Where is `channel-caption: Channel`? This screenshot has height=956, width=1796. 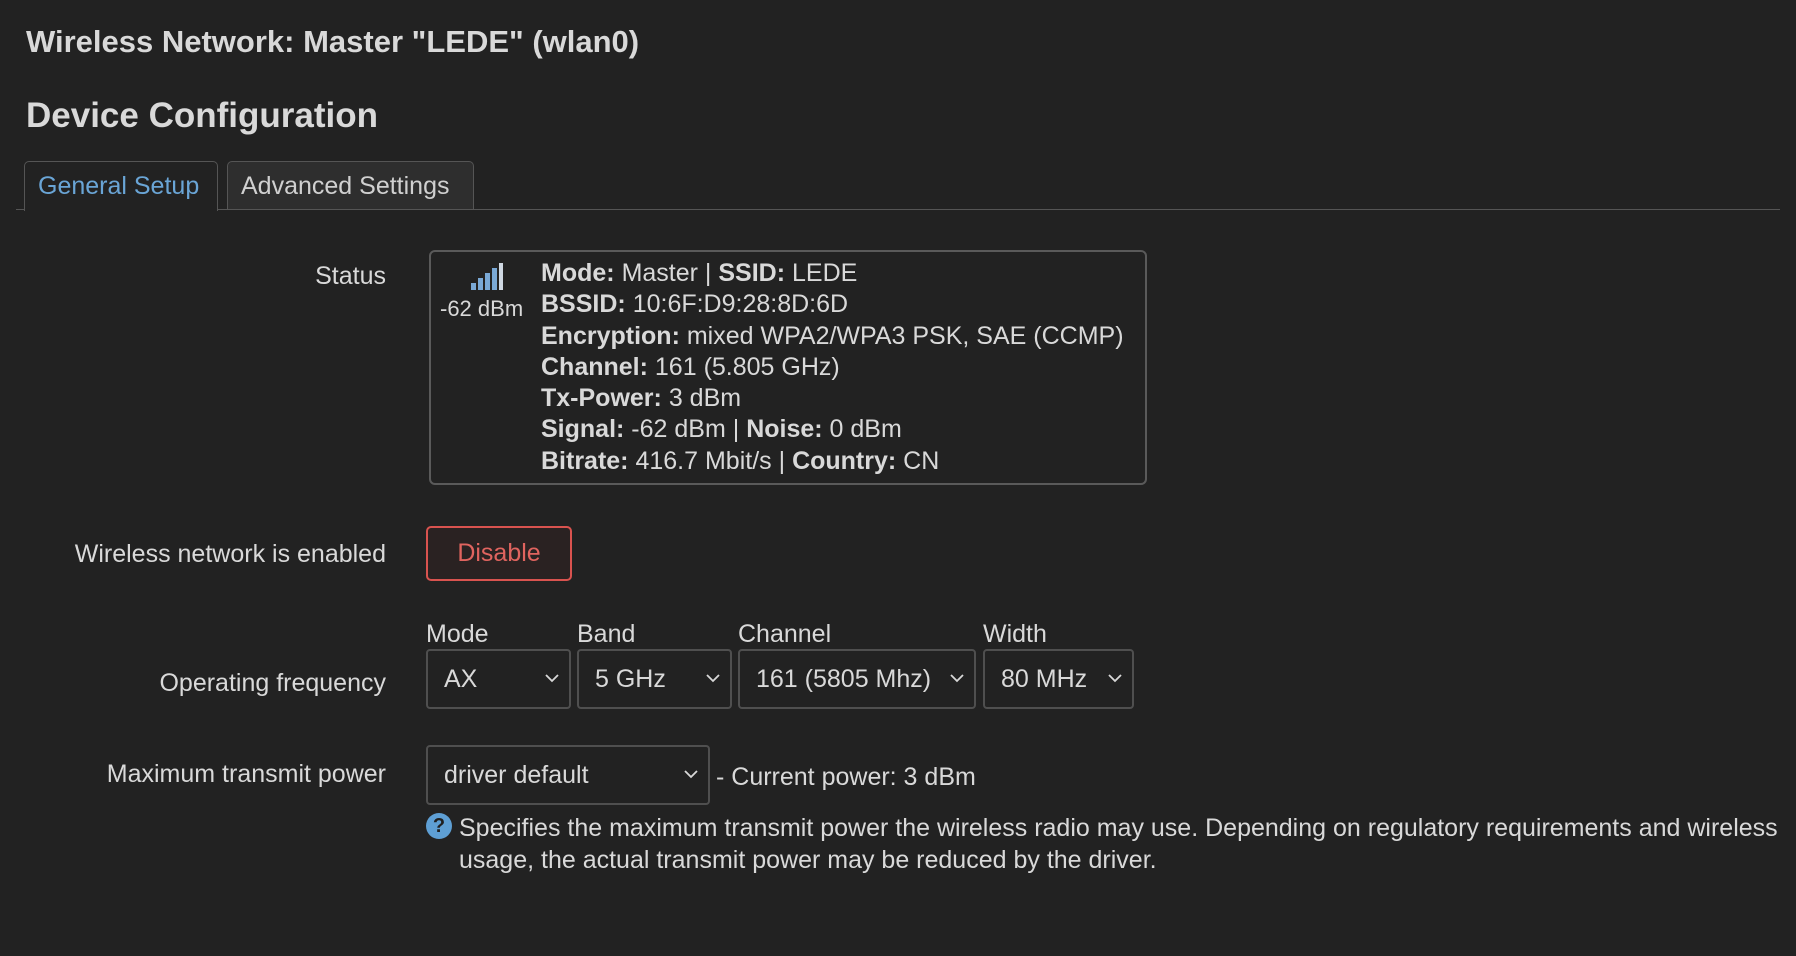 channel-caption: Channel is located at coordinates (785, 634).